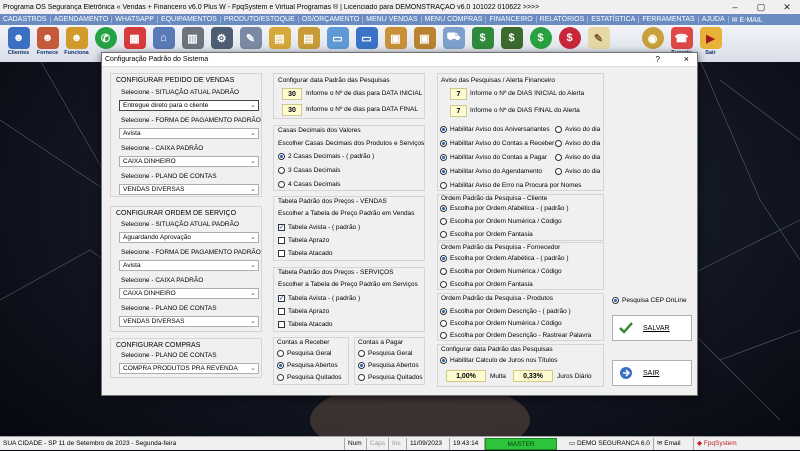 The image size is (800, 451). What do you see at coordinates (189, 368) in the screenshot?
I see `compras-plano-select: COMPRA PRODUTOS PRA REVENDA ⌄` at bounding box center [189, 368].